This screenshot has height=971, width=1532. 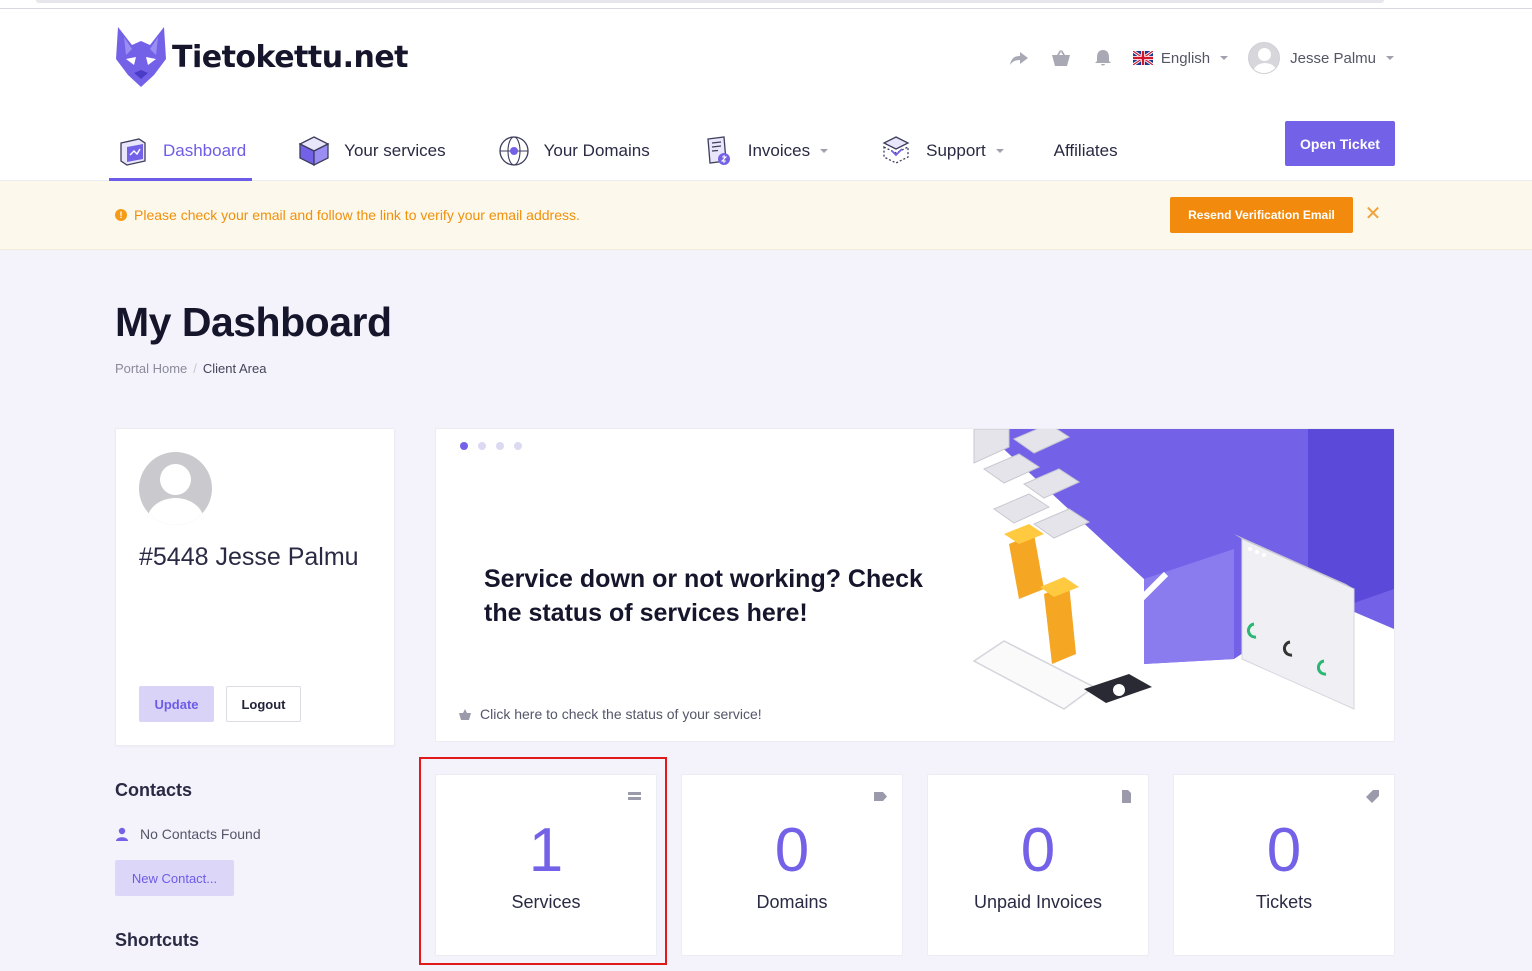 What do you see at coordinates (896, 150) in the screenshot?
I see `support-icon` at bounding box center [896, 150].